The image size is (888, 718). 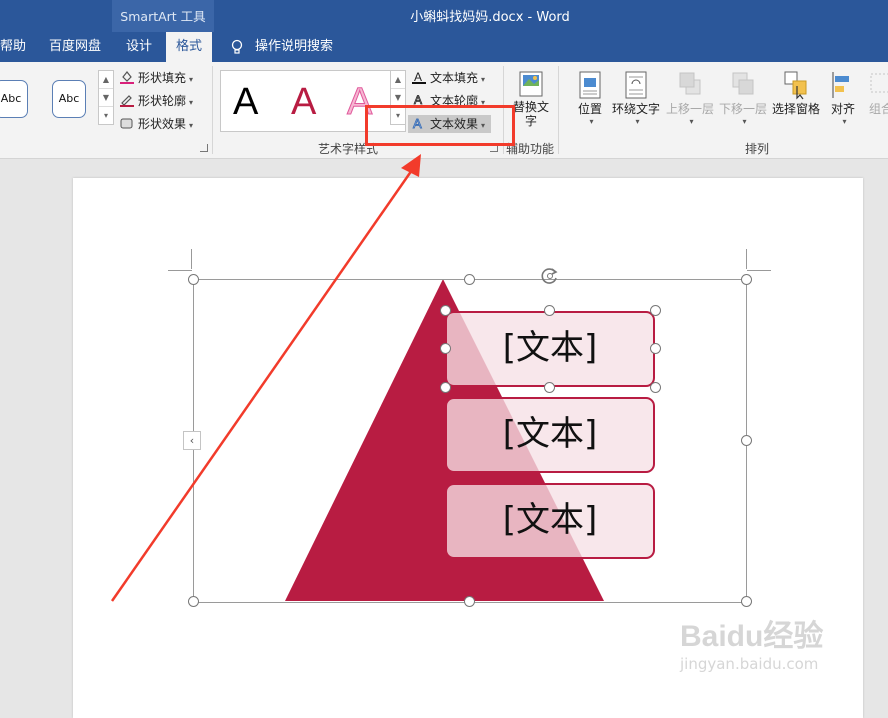 What do you see at coordinates (550, 276) in the screenshot?
I see `rotate-handle-icon` at bounding box center [550, 276].